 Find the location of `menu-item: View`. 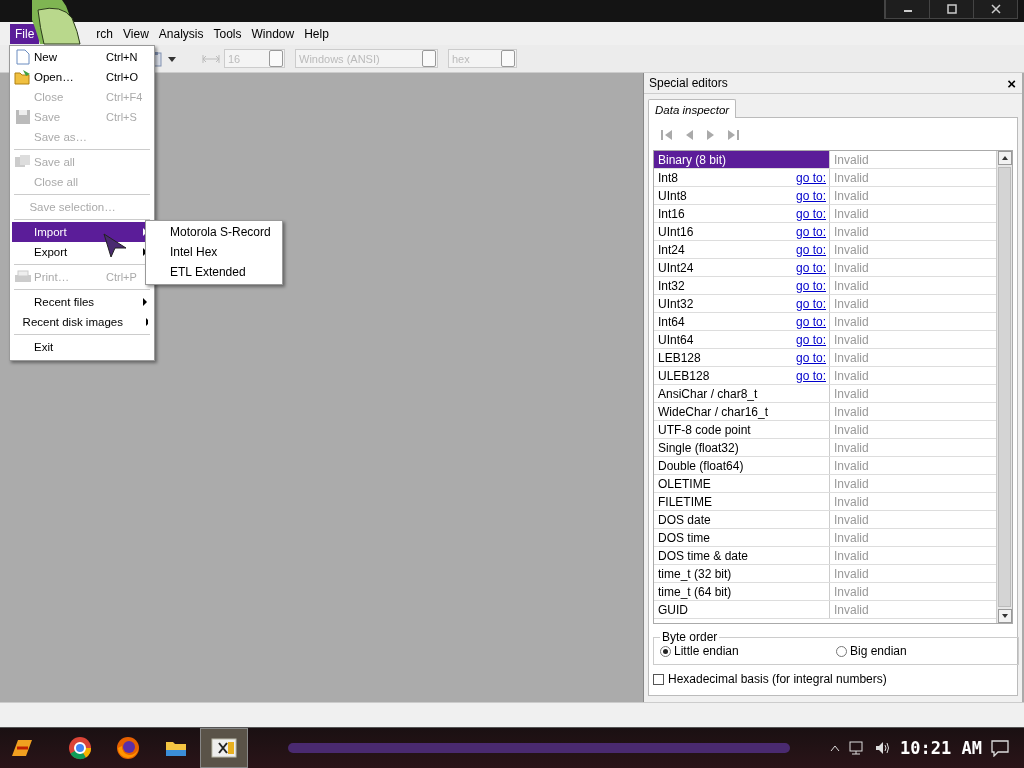

menu-item: View is located at coordinates (136, 33).